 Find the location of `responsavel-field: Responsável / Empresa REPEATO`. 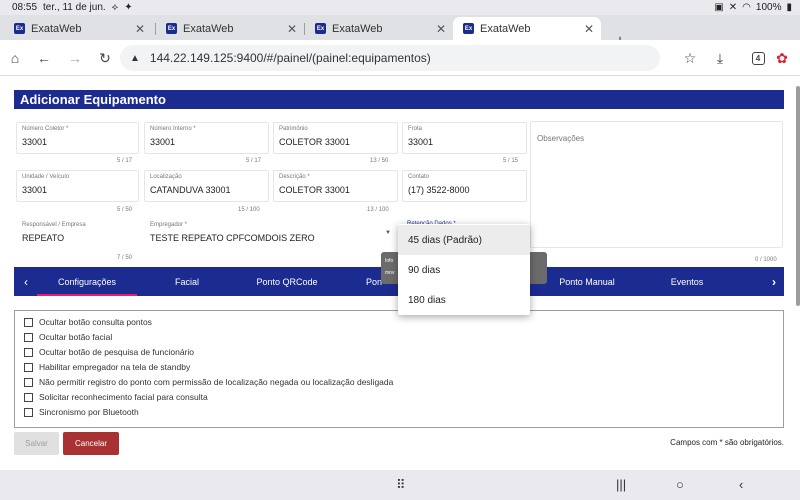

responsavel-field: Responsável / Empresa REPEATO is located at coordinates (77, 234).